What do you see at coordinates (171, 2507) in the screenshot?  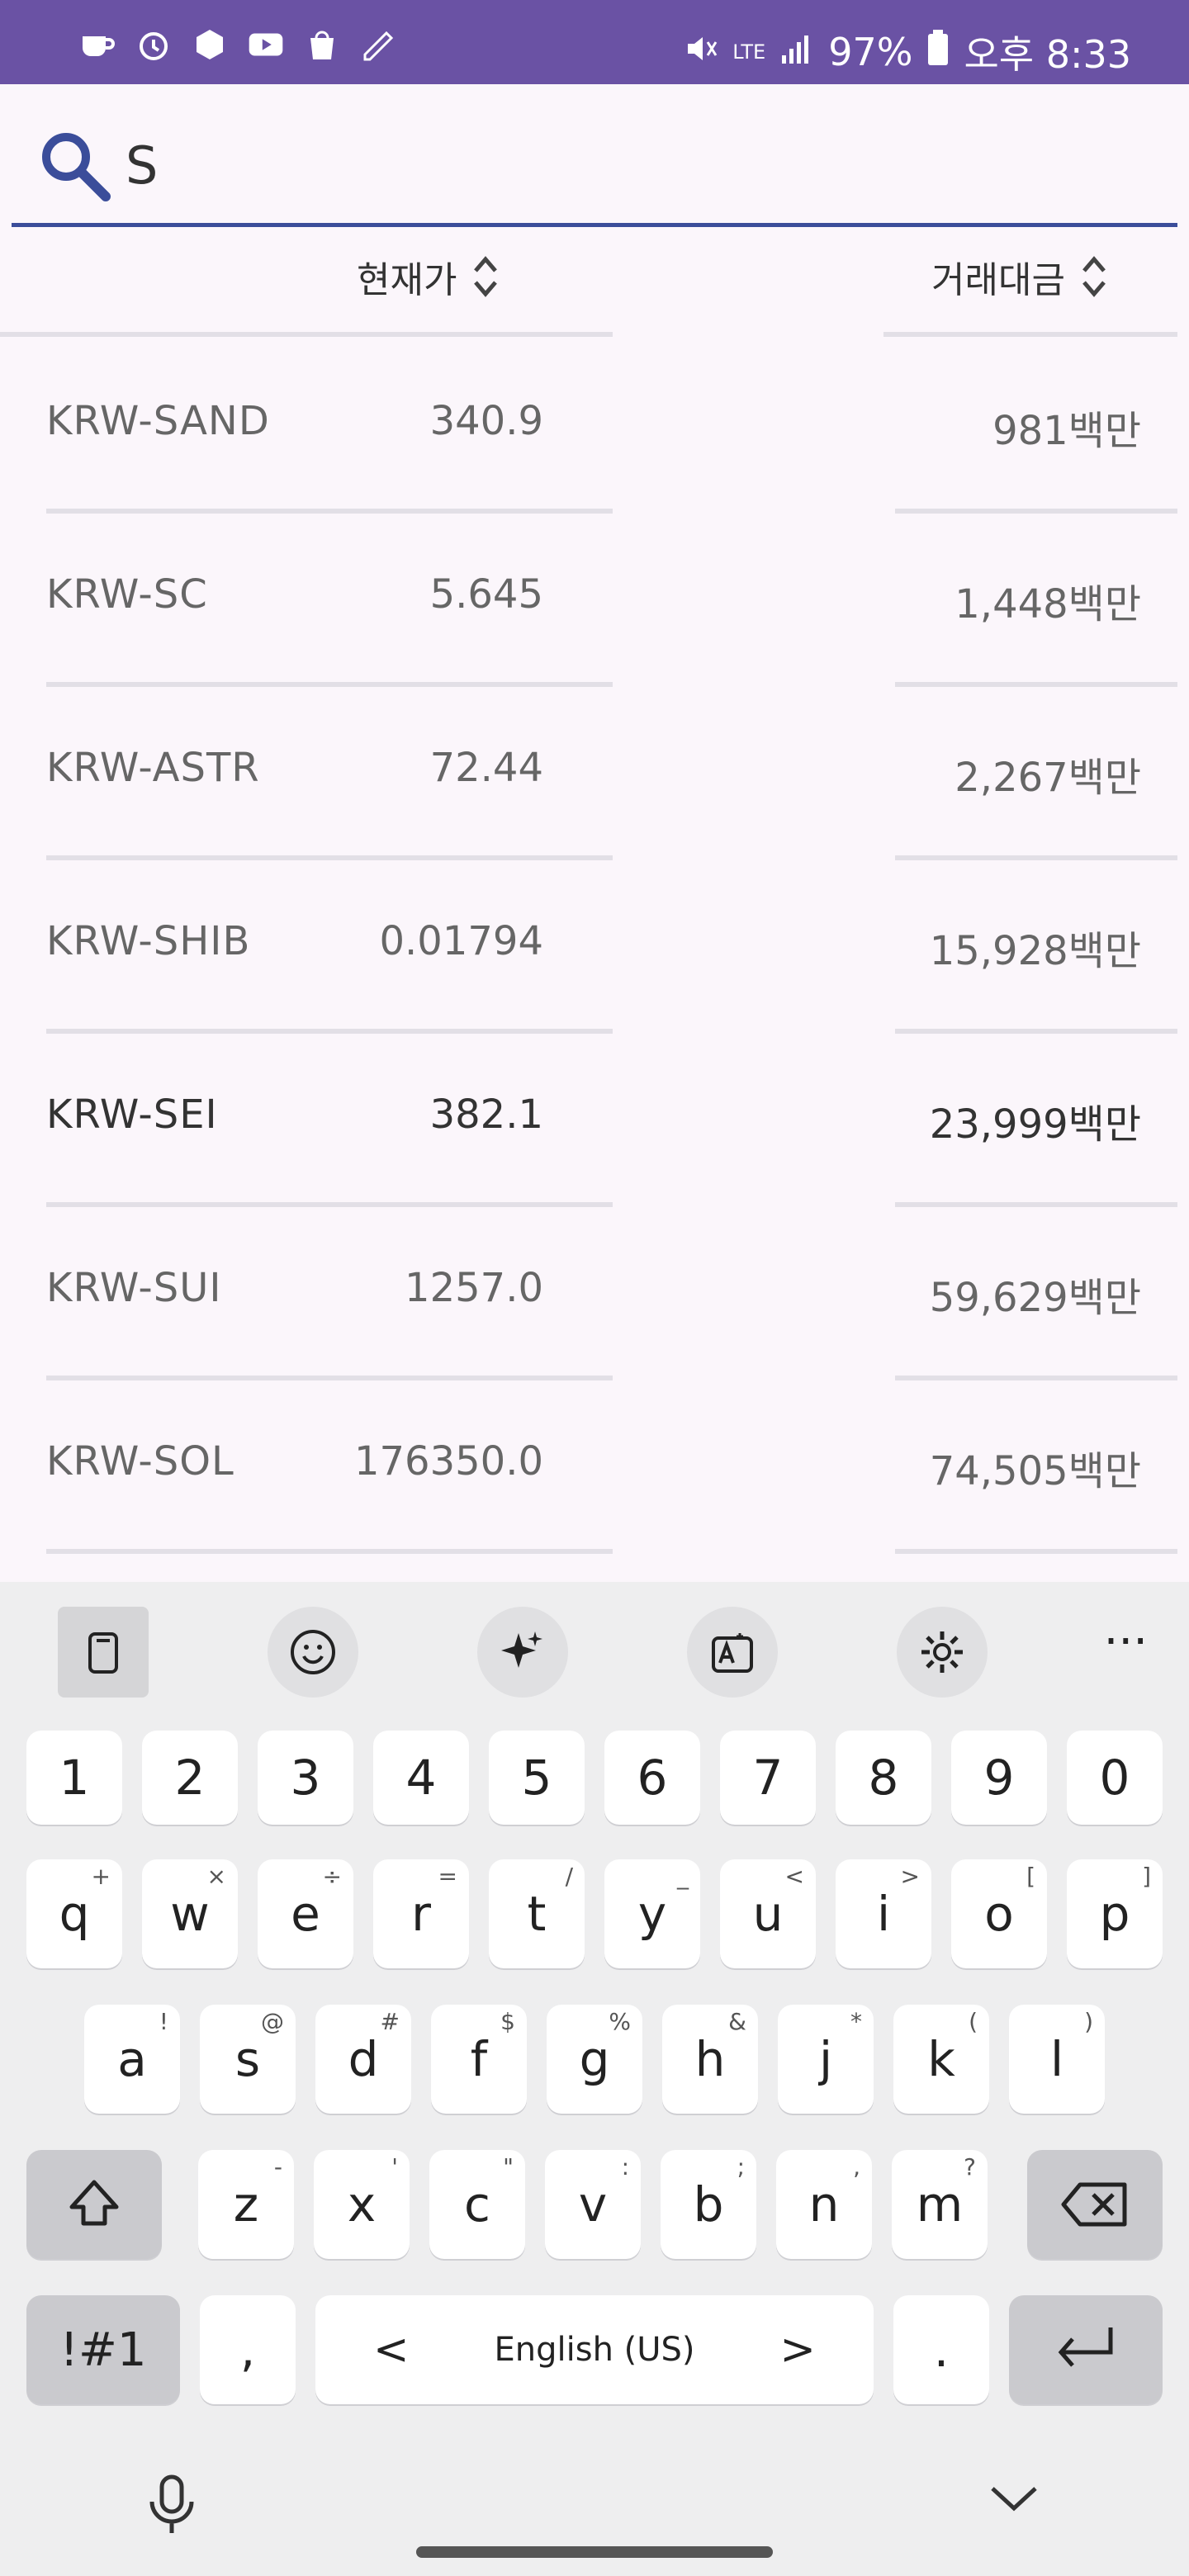 I see `microphone-button` at bounding box center [171, 2507].